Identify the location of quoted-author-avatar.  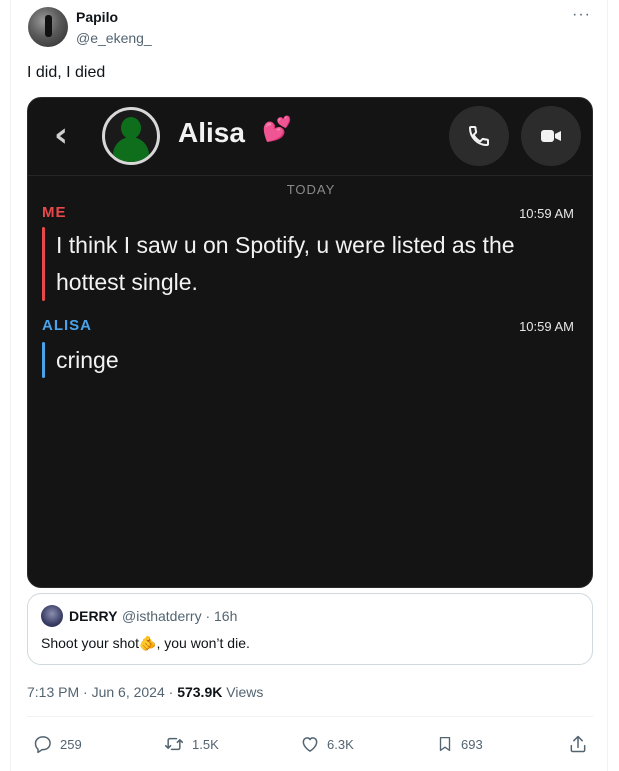
(52, 616).